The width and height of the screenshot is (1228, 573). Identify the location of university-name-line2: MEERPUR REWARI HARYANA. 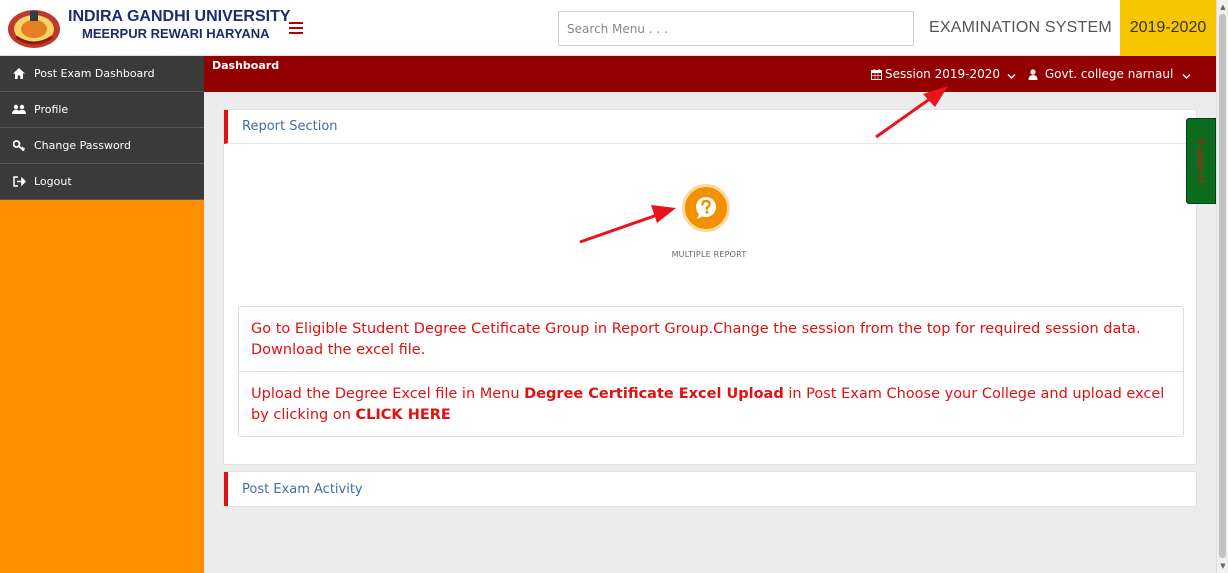
(176, 33).